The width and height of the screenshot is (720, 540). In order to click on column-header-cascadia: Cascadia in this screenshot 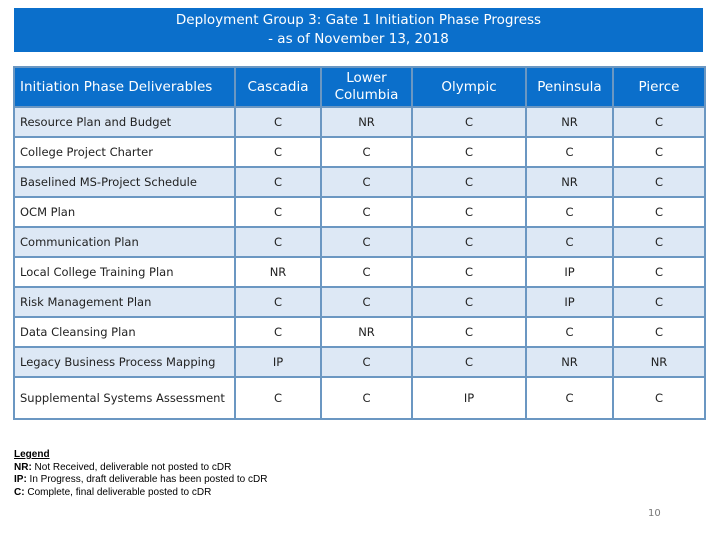, I will do `click(278, 87)`.